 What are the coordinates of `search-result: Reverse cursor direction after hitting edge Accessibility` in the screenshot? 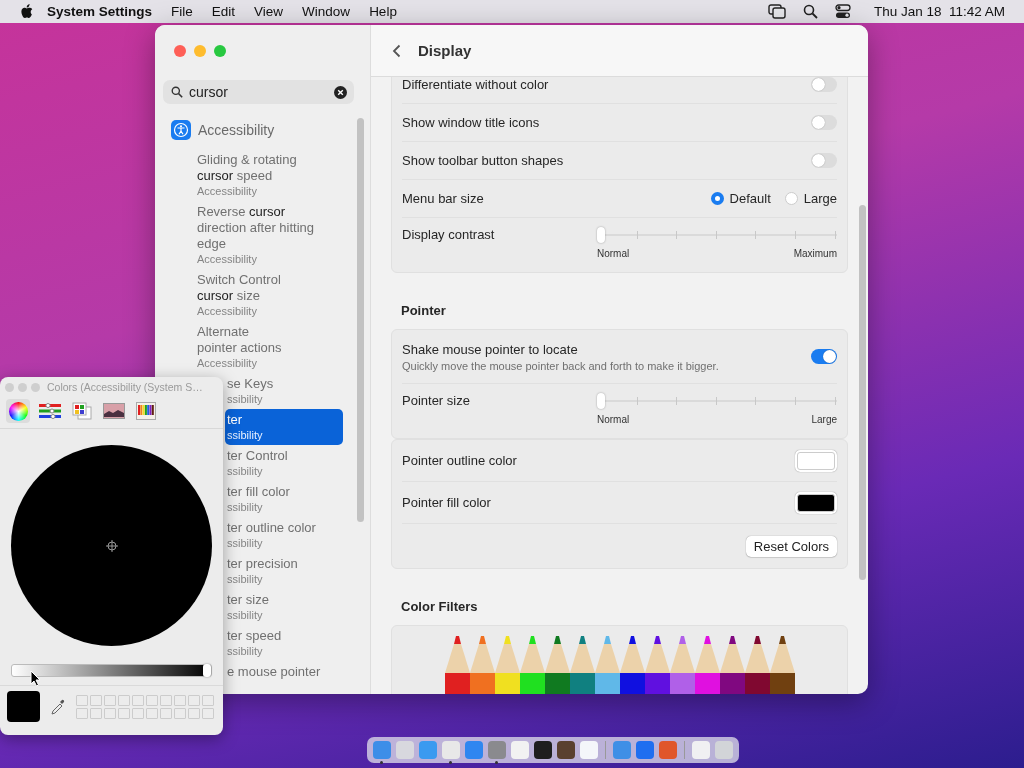 It's located at (266, 235).